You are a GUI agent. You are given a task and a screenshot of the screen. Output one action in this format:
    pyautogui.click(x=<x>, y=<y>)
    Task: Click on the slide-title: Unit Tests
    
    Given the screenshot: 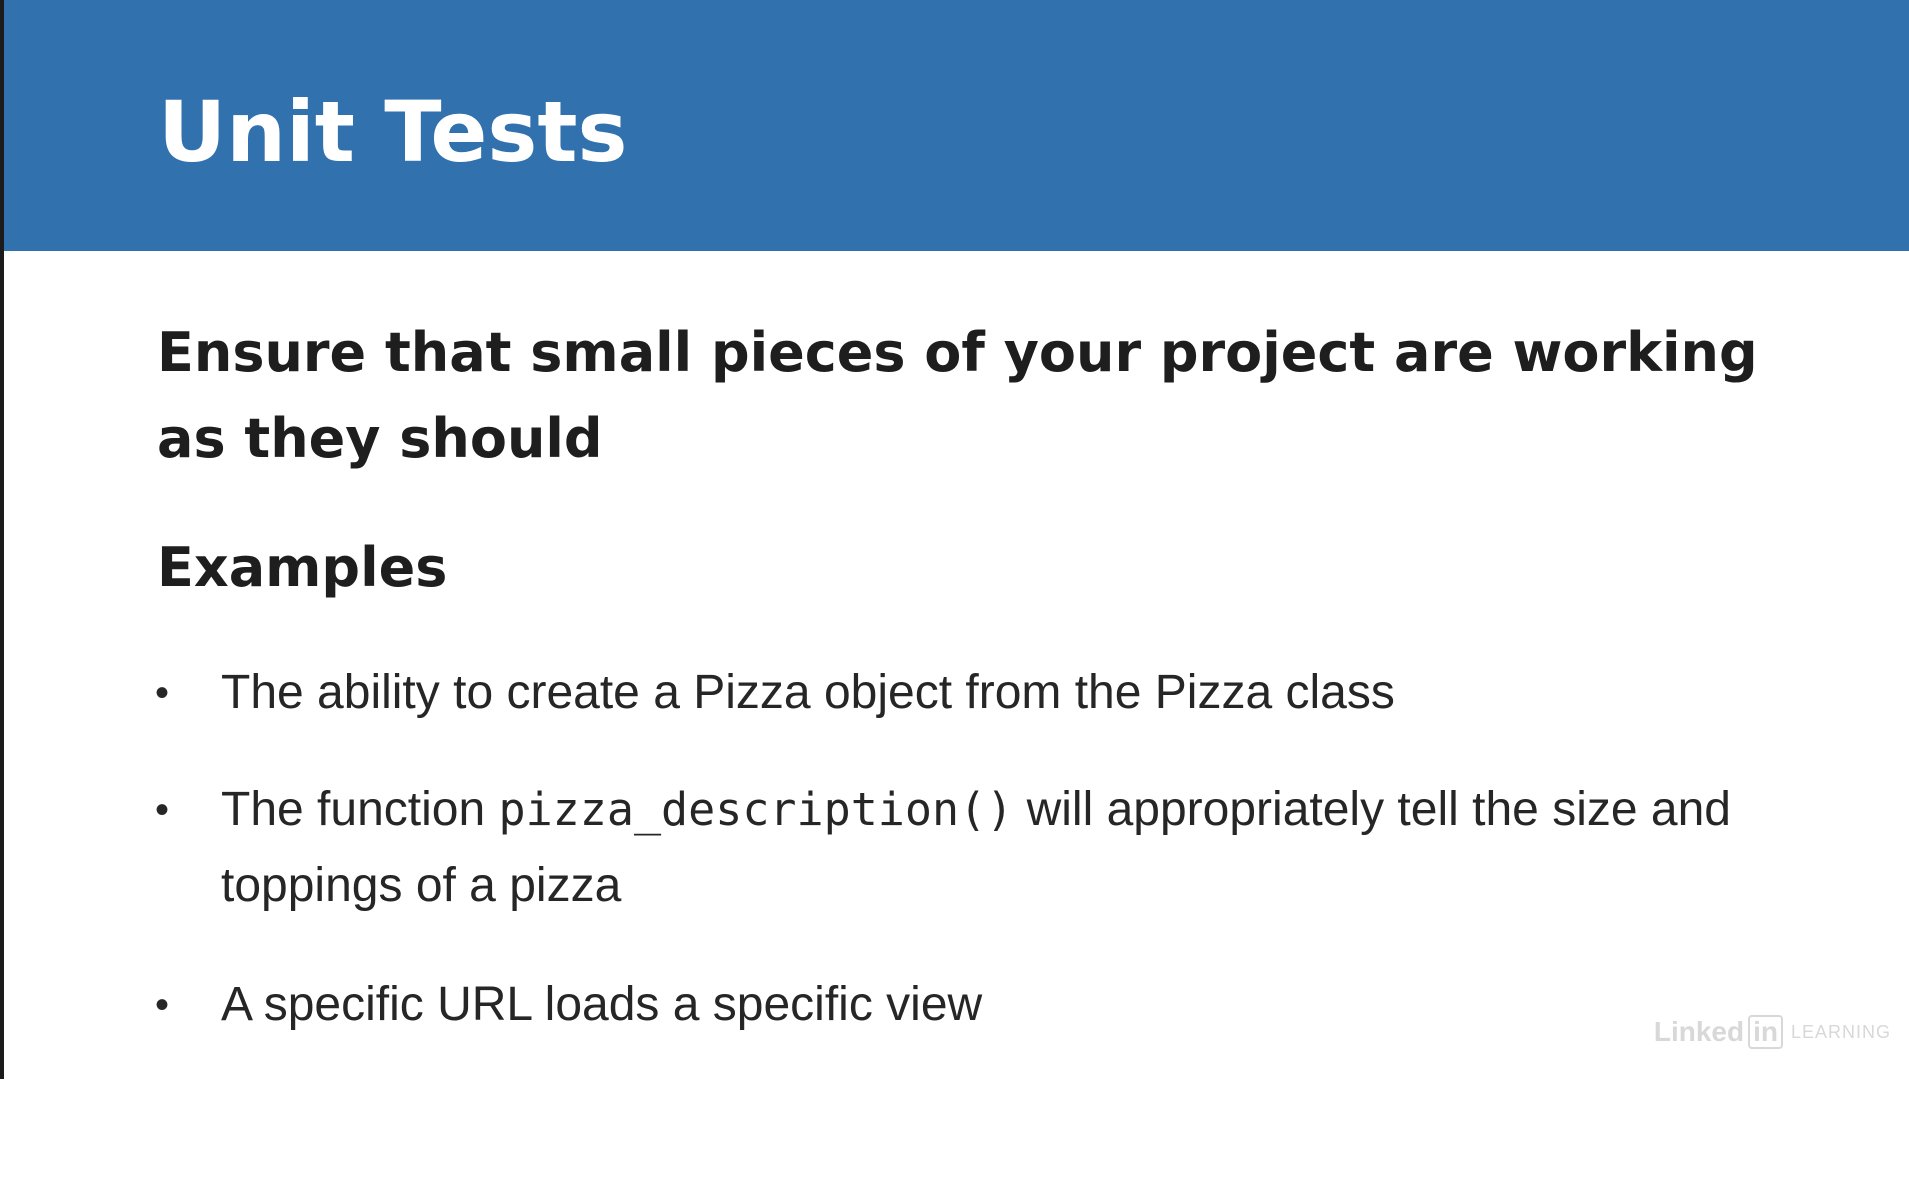 What is the action you would take?
    pyautogui.click(x=393, y=132)
    